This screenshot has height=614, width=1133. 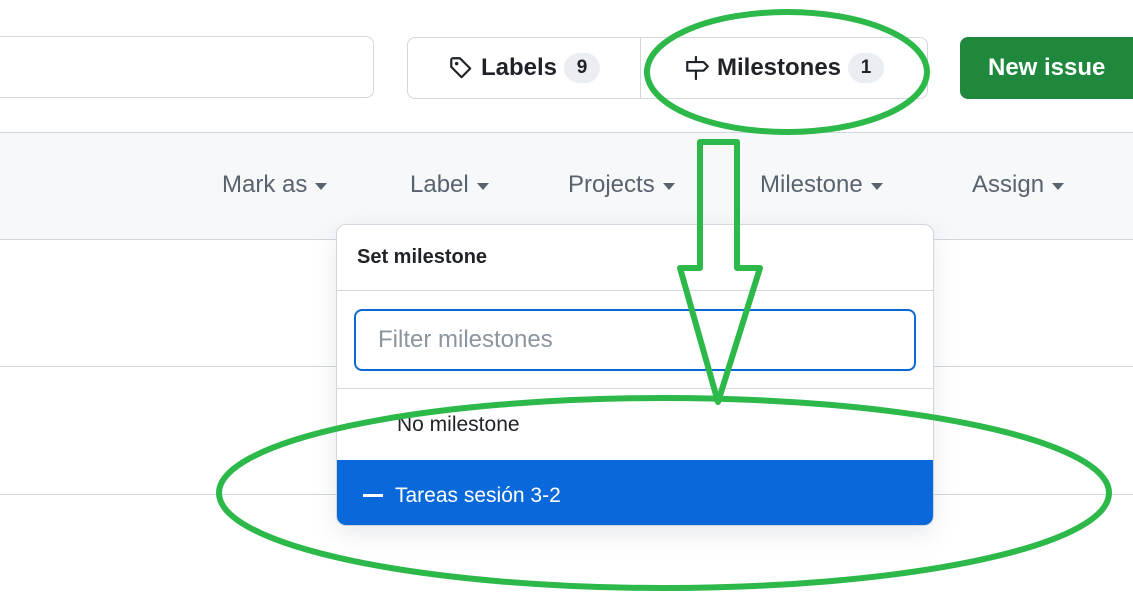 I want to click on milestones-button: Milestones 1, so click(x=784, y=68).